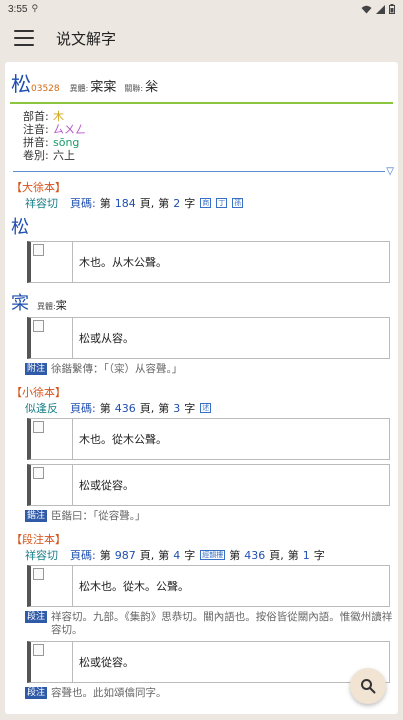 The width and height of the screenshot is (403, 720). I want to click on search-icon: ⚲, so click(35, 9).